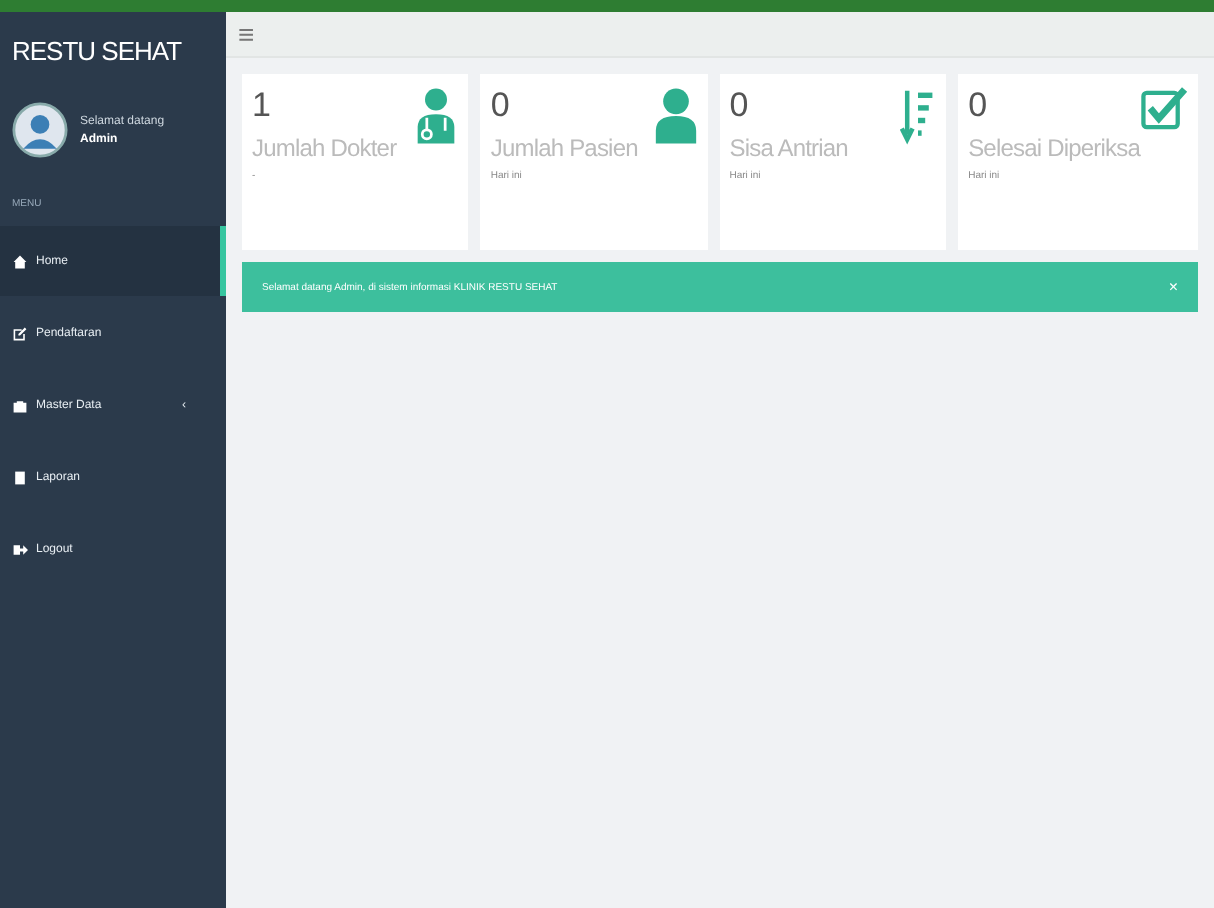 This screenshot has height=908, width=1214. Describe the element at coordinates (918, 116) in the screenshot. I see `sort-descending-icon` at that location.